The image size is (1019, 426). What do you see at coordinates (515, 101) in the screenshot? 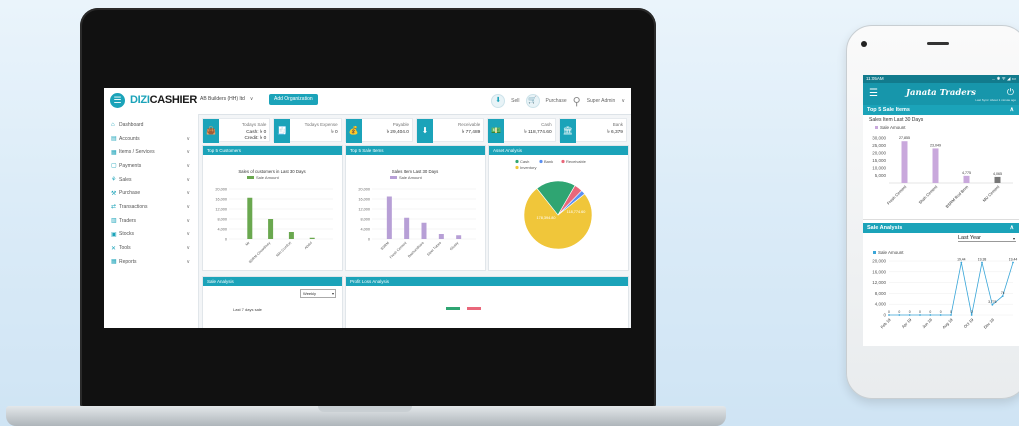
I see `sell-button: Sell` at bounding box center [515, 101].